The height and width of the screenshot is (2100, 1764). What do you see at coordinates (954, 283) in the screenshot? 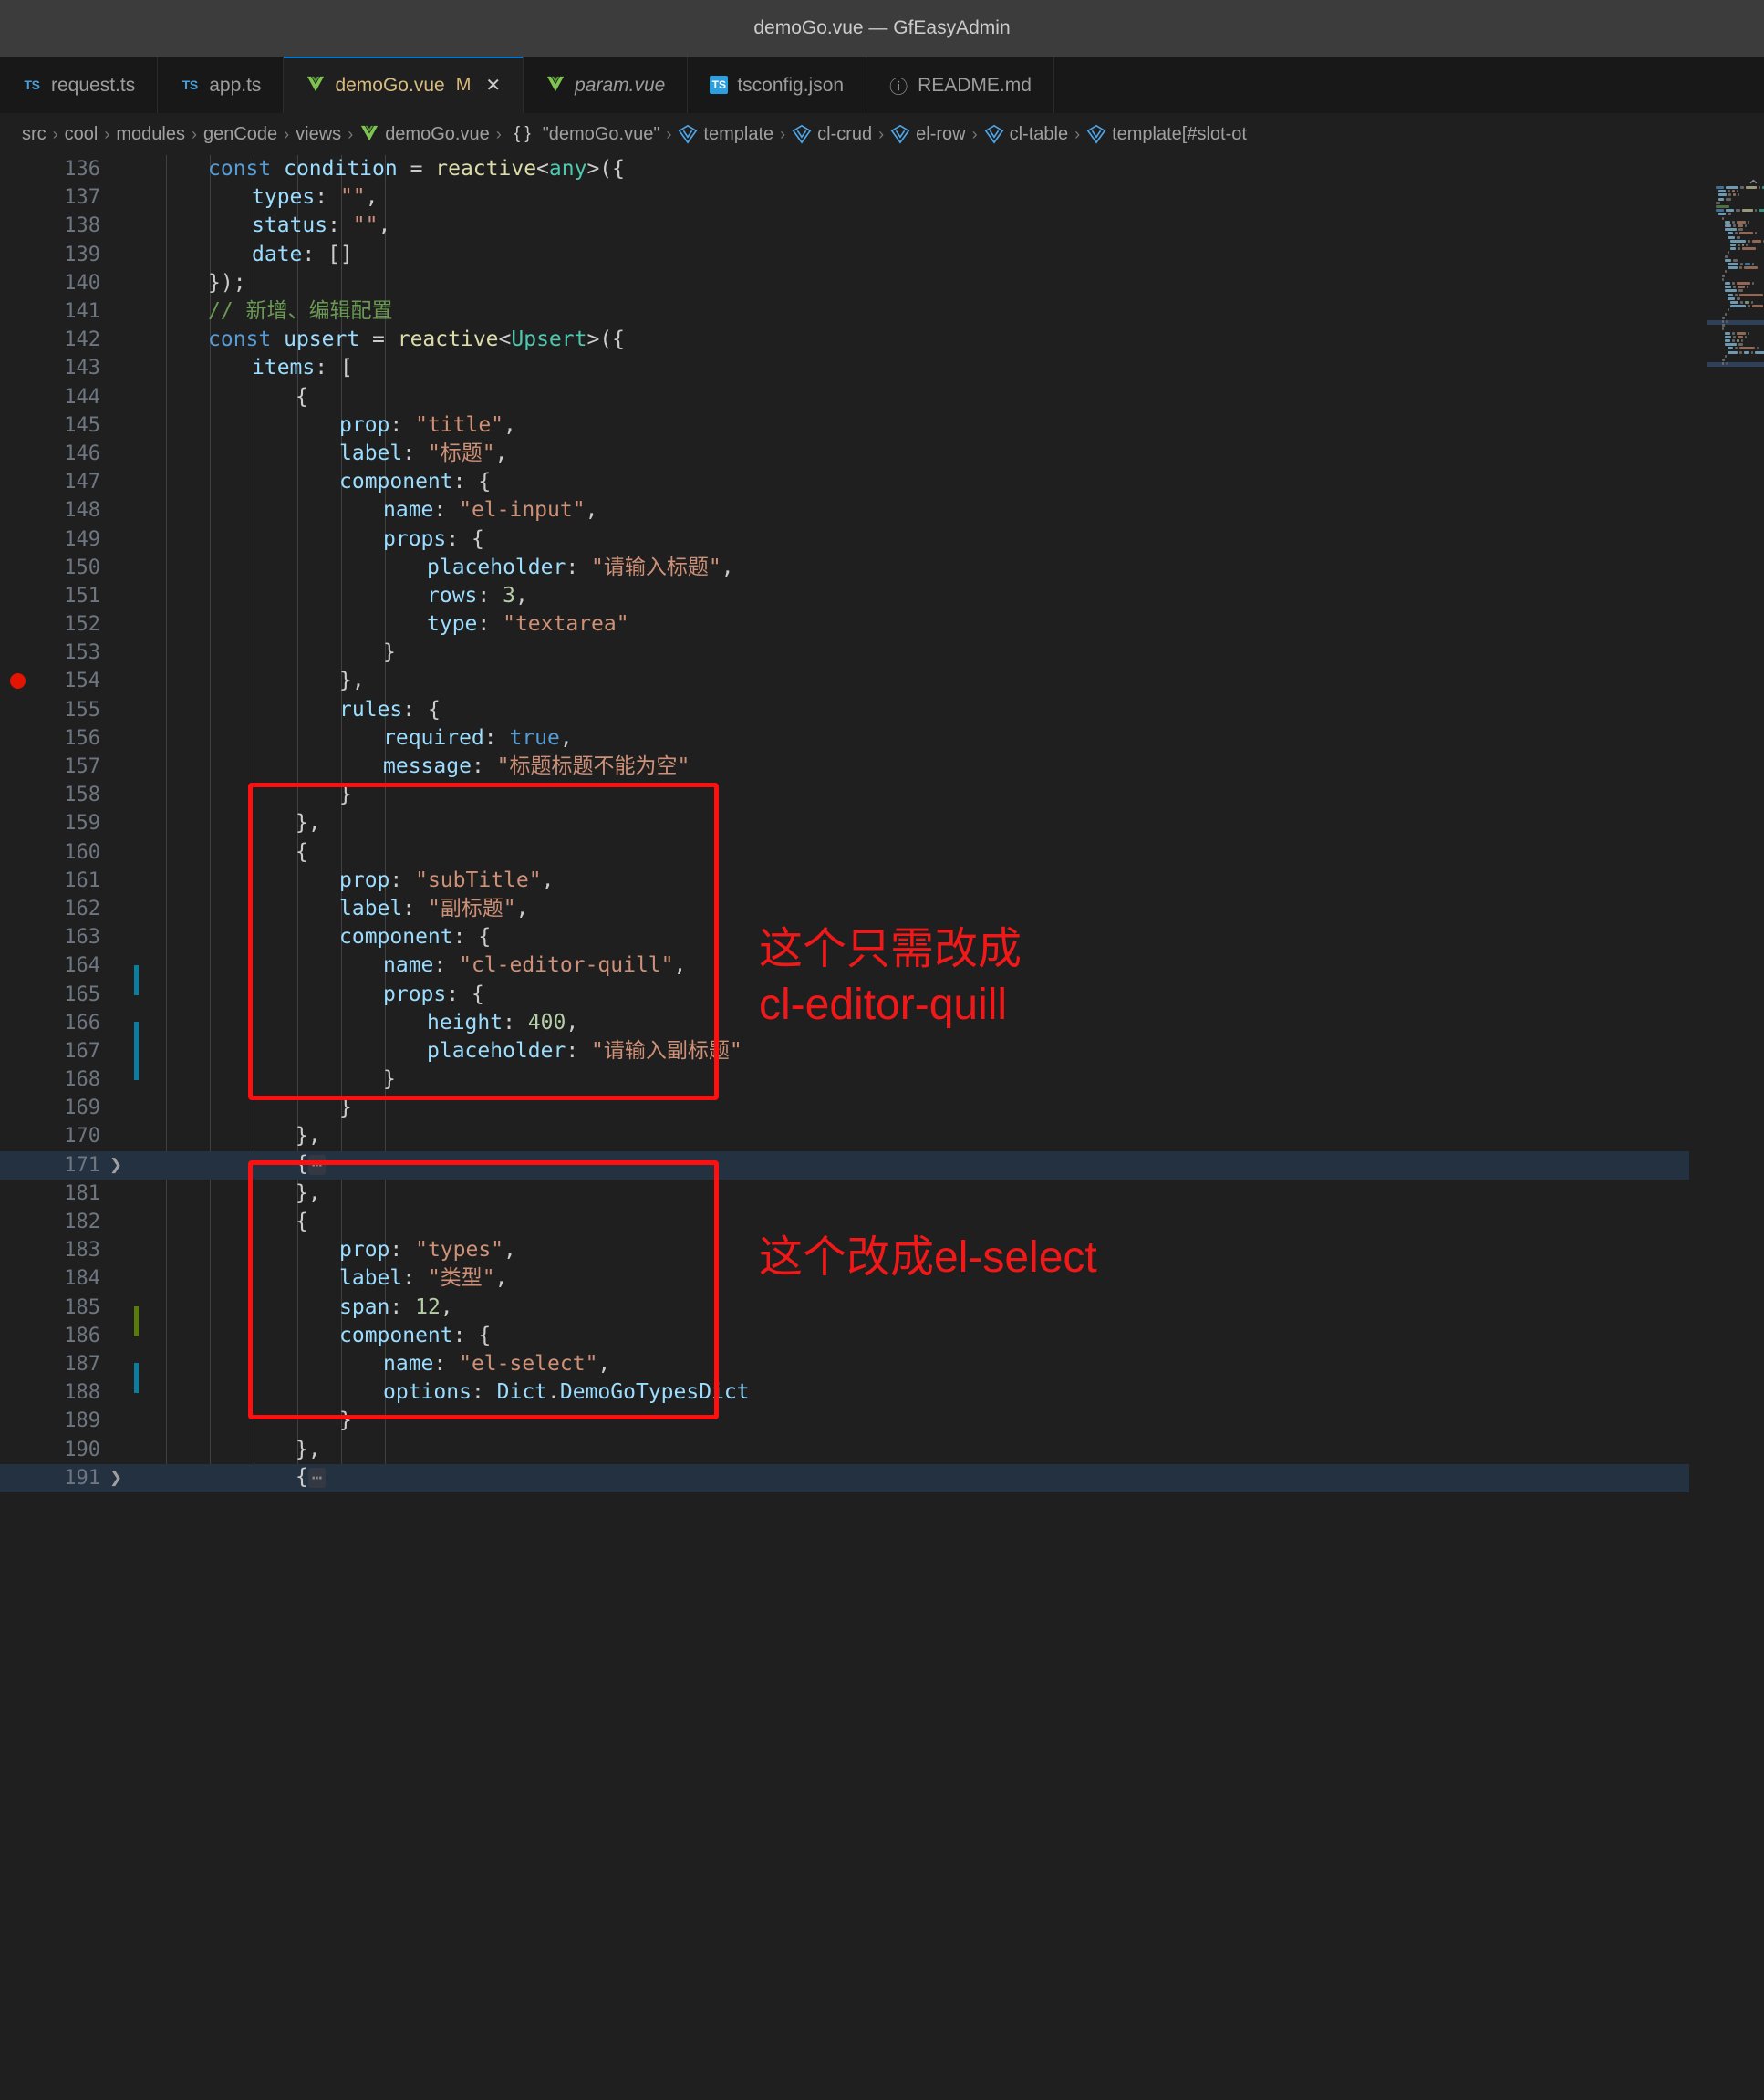
I see `code-text: });` at bounding box center [954, 283].